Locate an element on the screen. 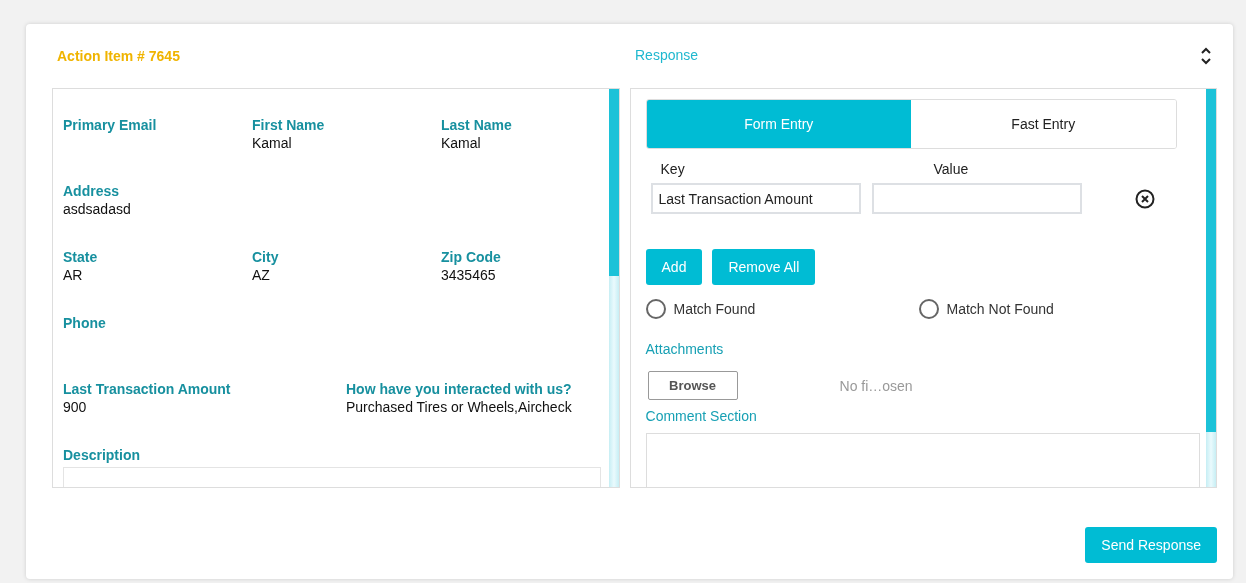 Image resolution: width=1246 pixels, height=583 pixels. field-label: State is located at coordinates (81, 258).